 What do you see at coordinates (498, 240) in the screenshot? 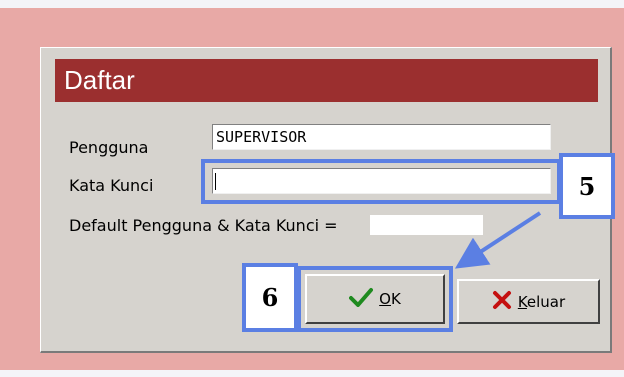
I see `arrow-to-ok` at bounding box center [498, 240].